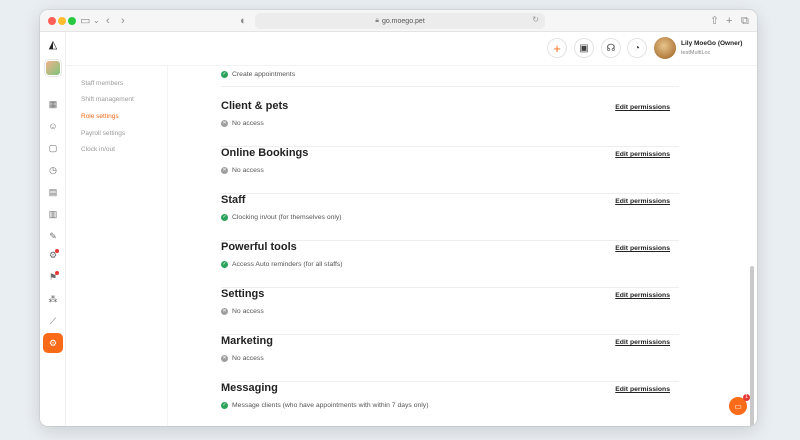  What do you see at coordinates (62, 21) in the screenshot?
I see `minimize-window-button` at bounding box center [62, 21].